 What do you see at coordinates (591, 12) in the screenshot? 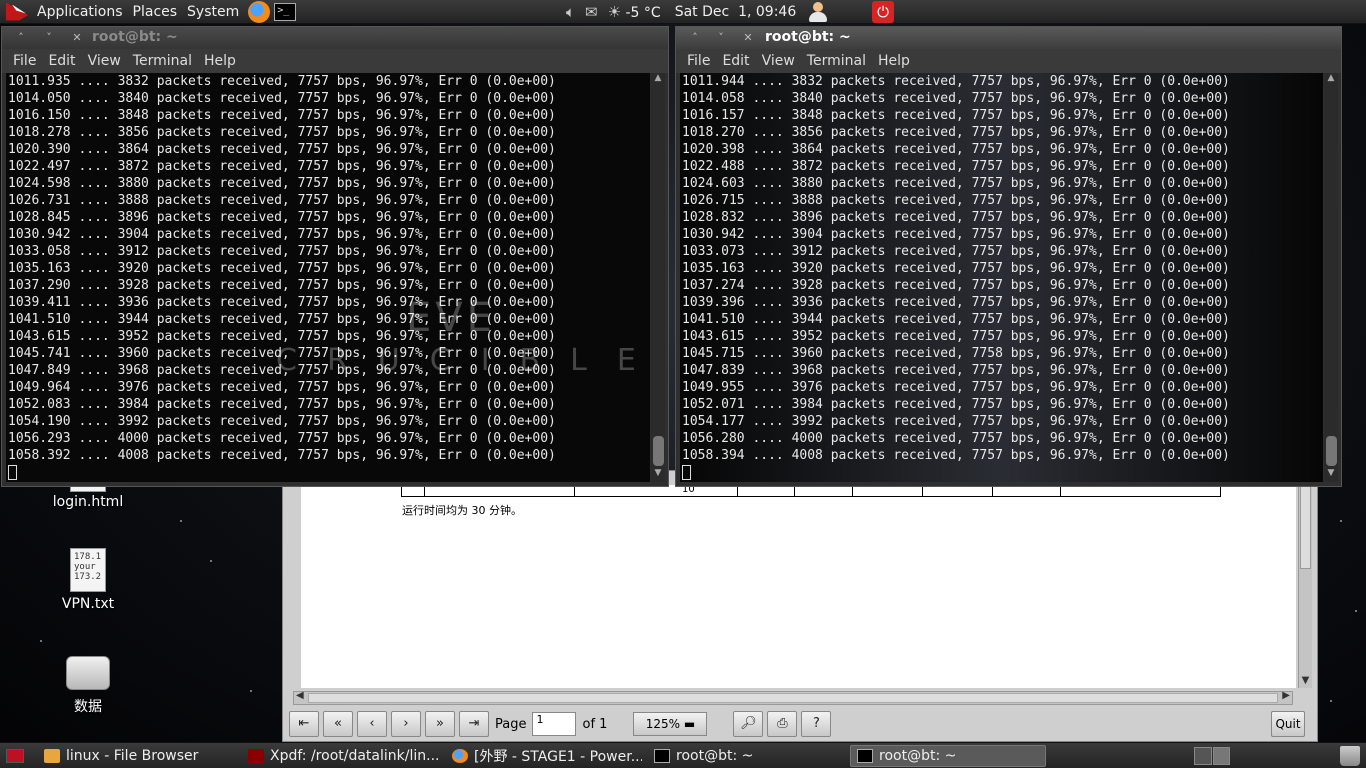
I see `mail-icon: ✉︎` at bounding box center [591, 12].